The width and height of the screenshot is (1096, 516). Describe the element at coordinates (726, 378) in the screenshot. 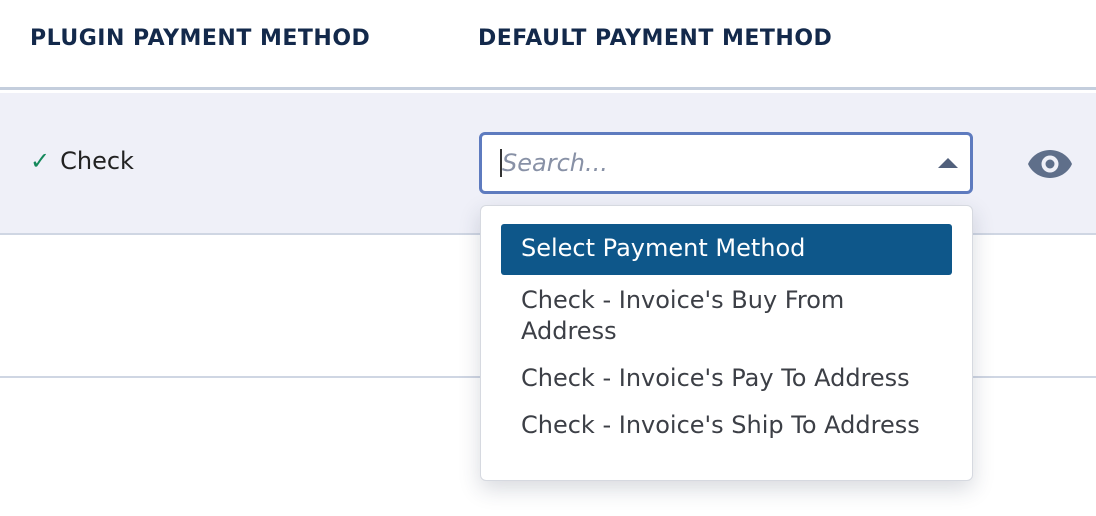

I see `dropdown-option-check-pay-to-address: Check - Invoice's Pay To Address` at that location.